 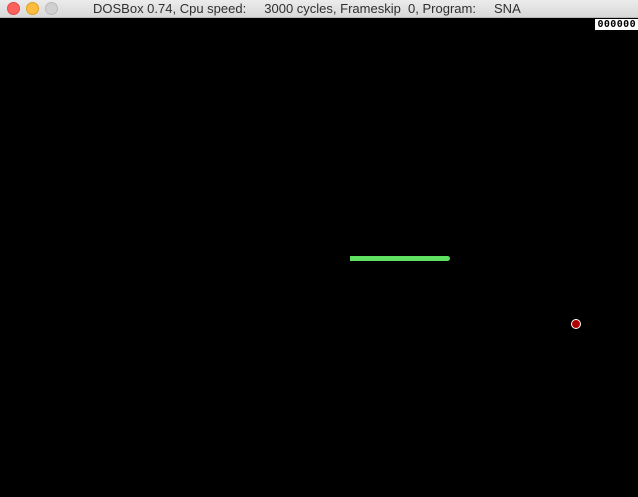 What do you see at coordinates (51, 8) in the screenshot?
I see `zoom-window-button` at bounding box center [51, 8].